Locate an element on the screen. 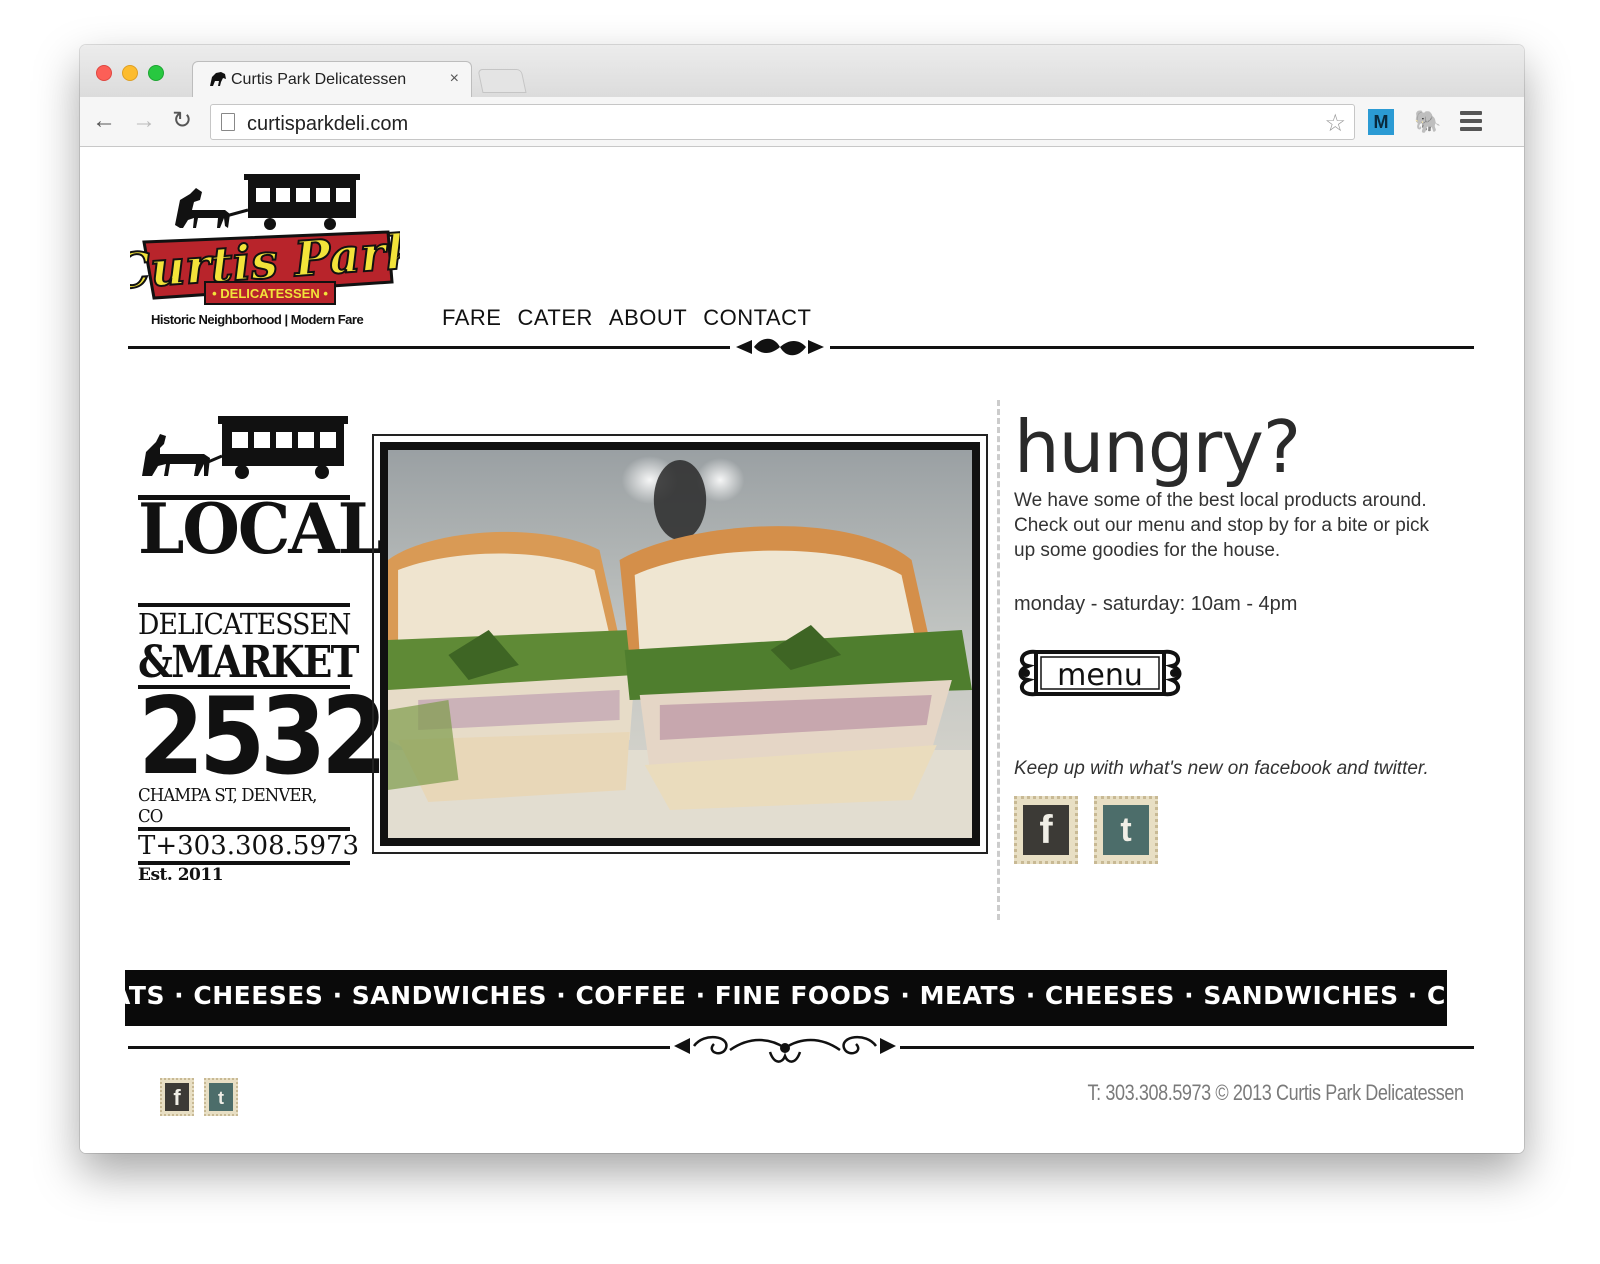  tab-close-icon: × is located at coordinates (454, 79).